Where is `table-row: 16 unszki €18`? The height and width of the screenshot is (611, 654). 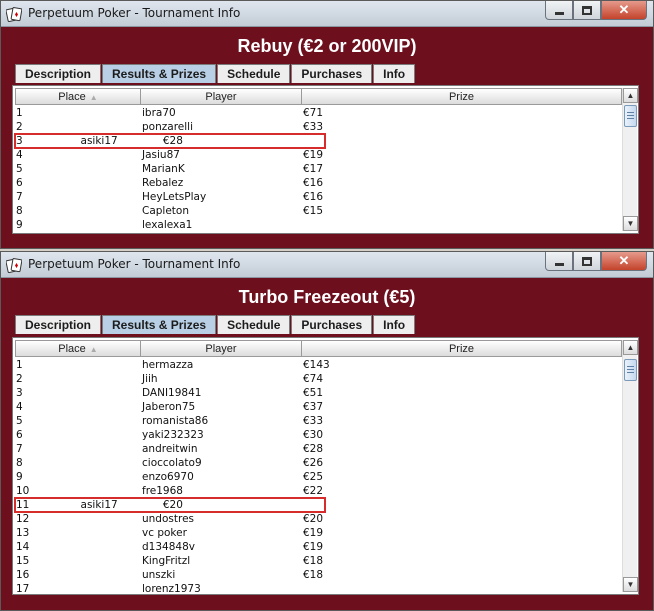
table-row: 16 unszki €18 is located at coordinates (318, 575).